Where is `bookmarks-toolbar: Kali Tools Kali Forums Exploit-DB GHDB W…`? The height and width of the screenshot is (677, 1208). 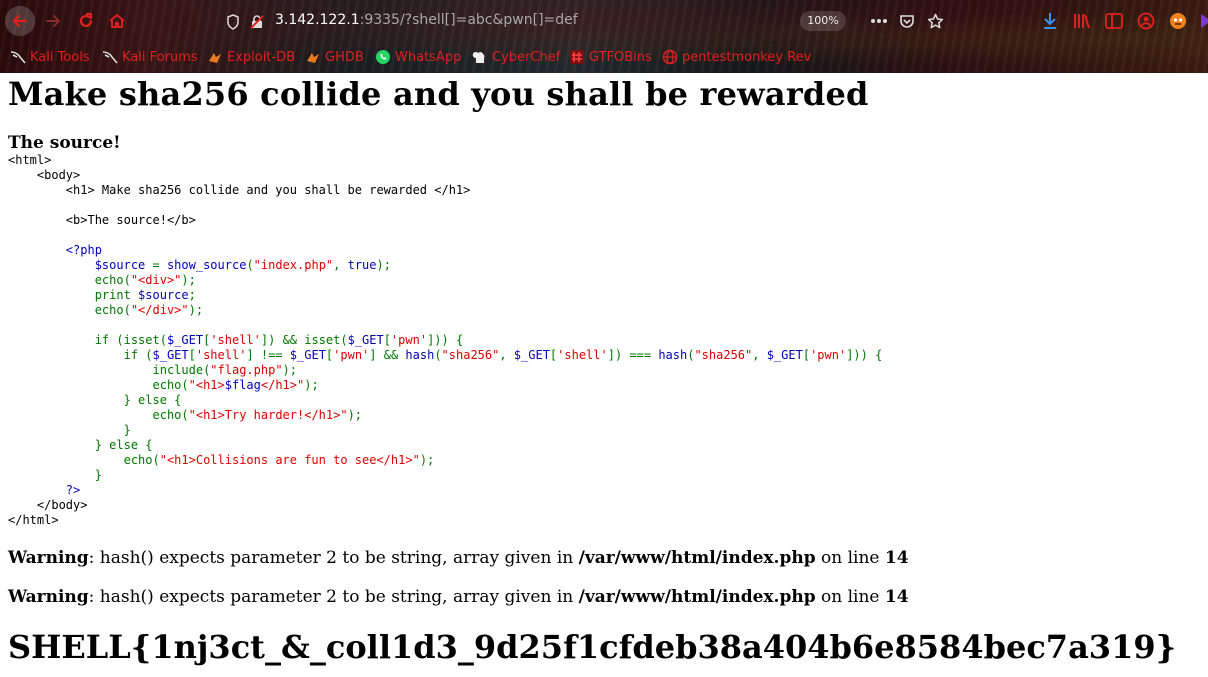 bookmarks-toolbar: Kali Tools Kali Forums Exploit-DB GHDB W… is located at coordinates (604, 57).